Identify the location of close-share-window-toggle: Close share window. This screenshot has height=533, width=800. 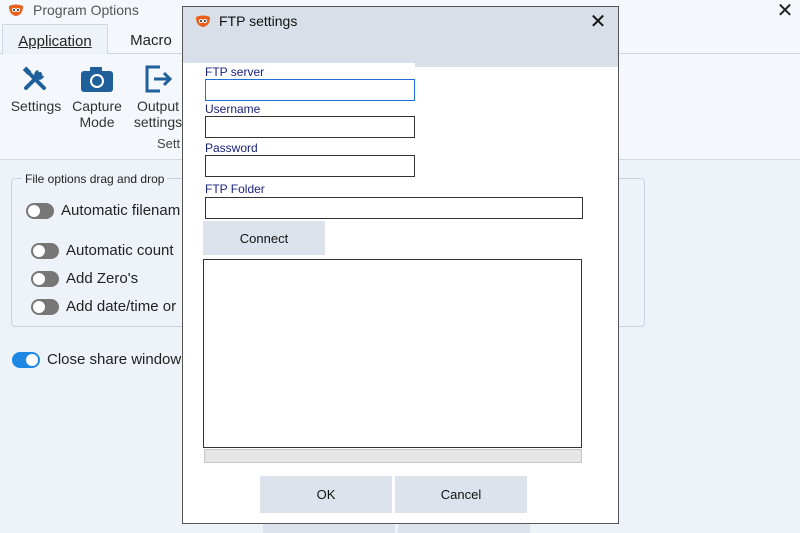
(96, 359).